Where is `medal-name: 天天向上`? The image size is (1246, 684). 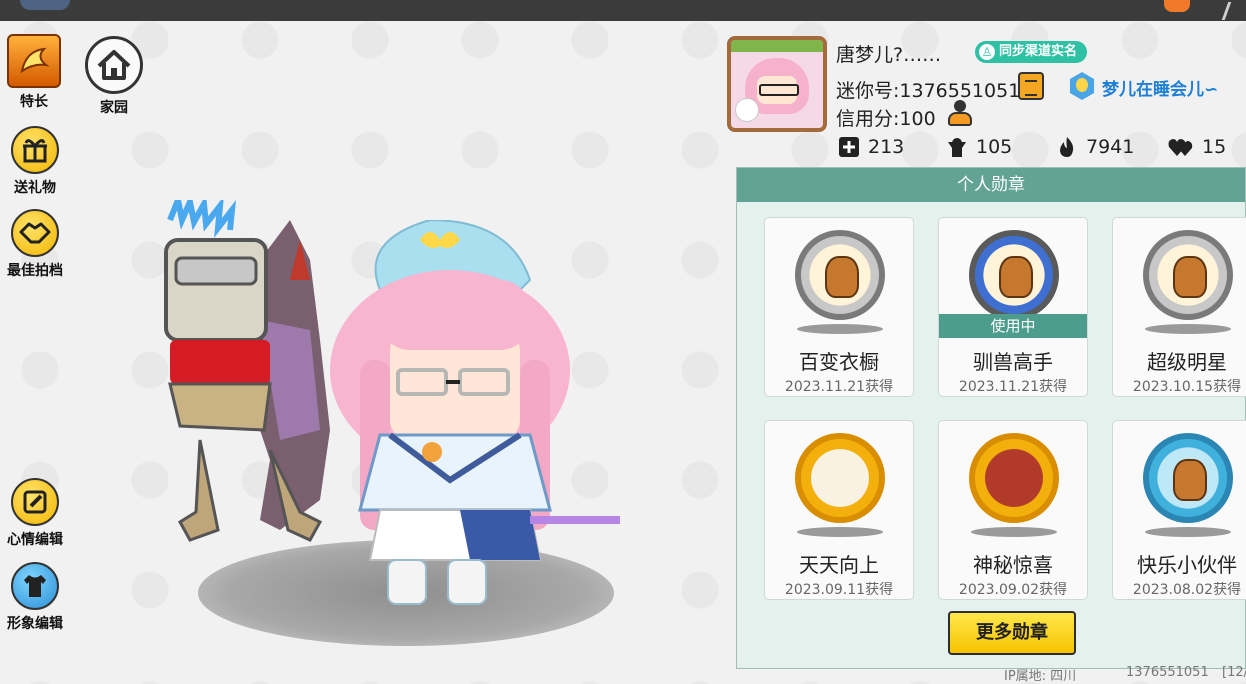
medal-name: 天天向上 is located at coordinates (839, 565).